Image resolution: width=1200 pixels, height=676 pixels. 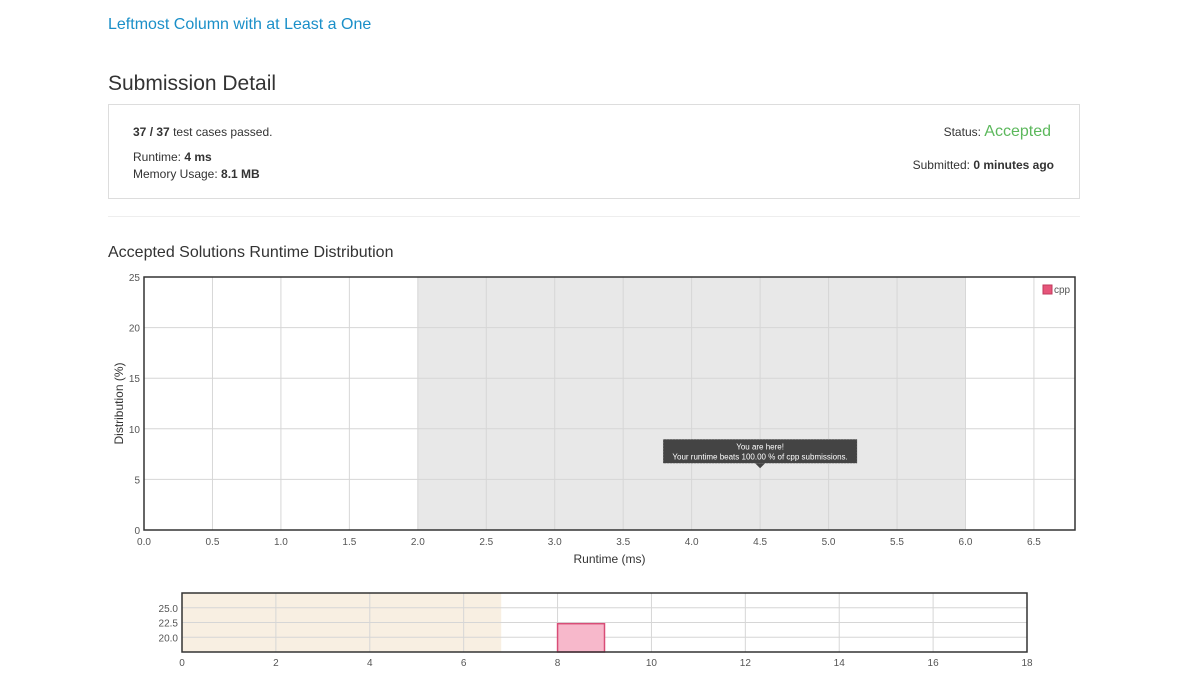 I want to click on overview-x-tick-label: 14, so click(x=840, y=663).